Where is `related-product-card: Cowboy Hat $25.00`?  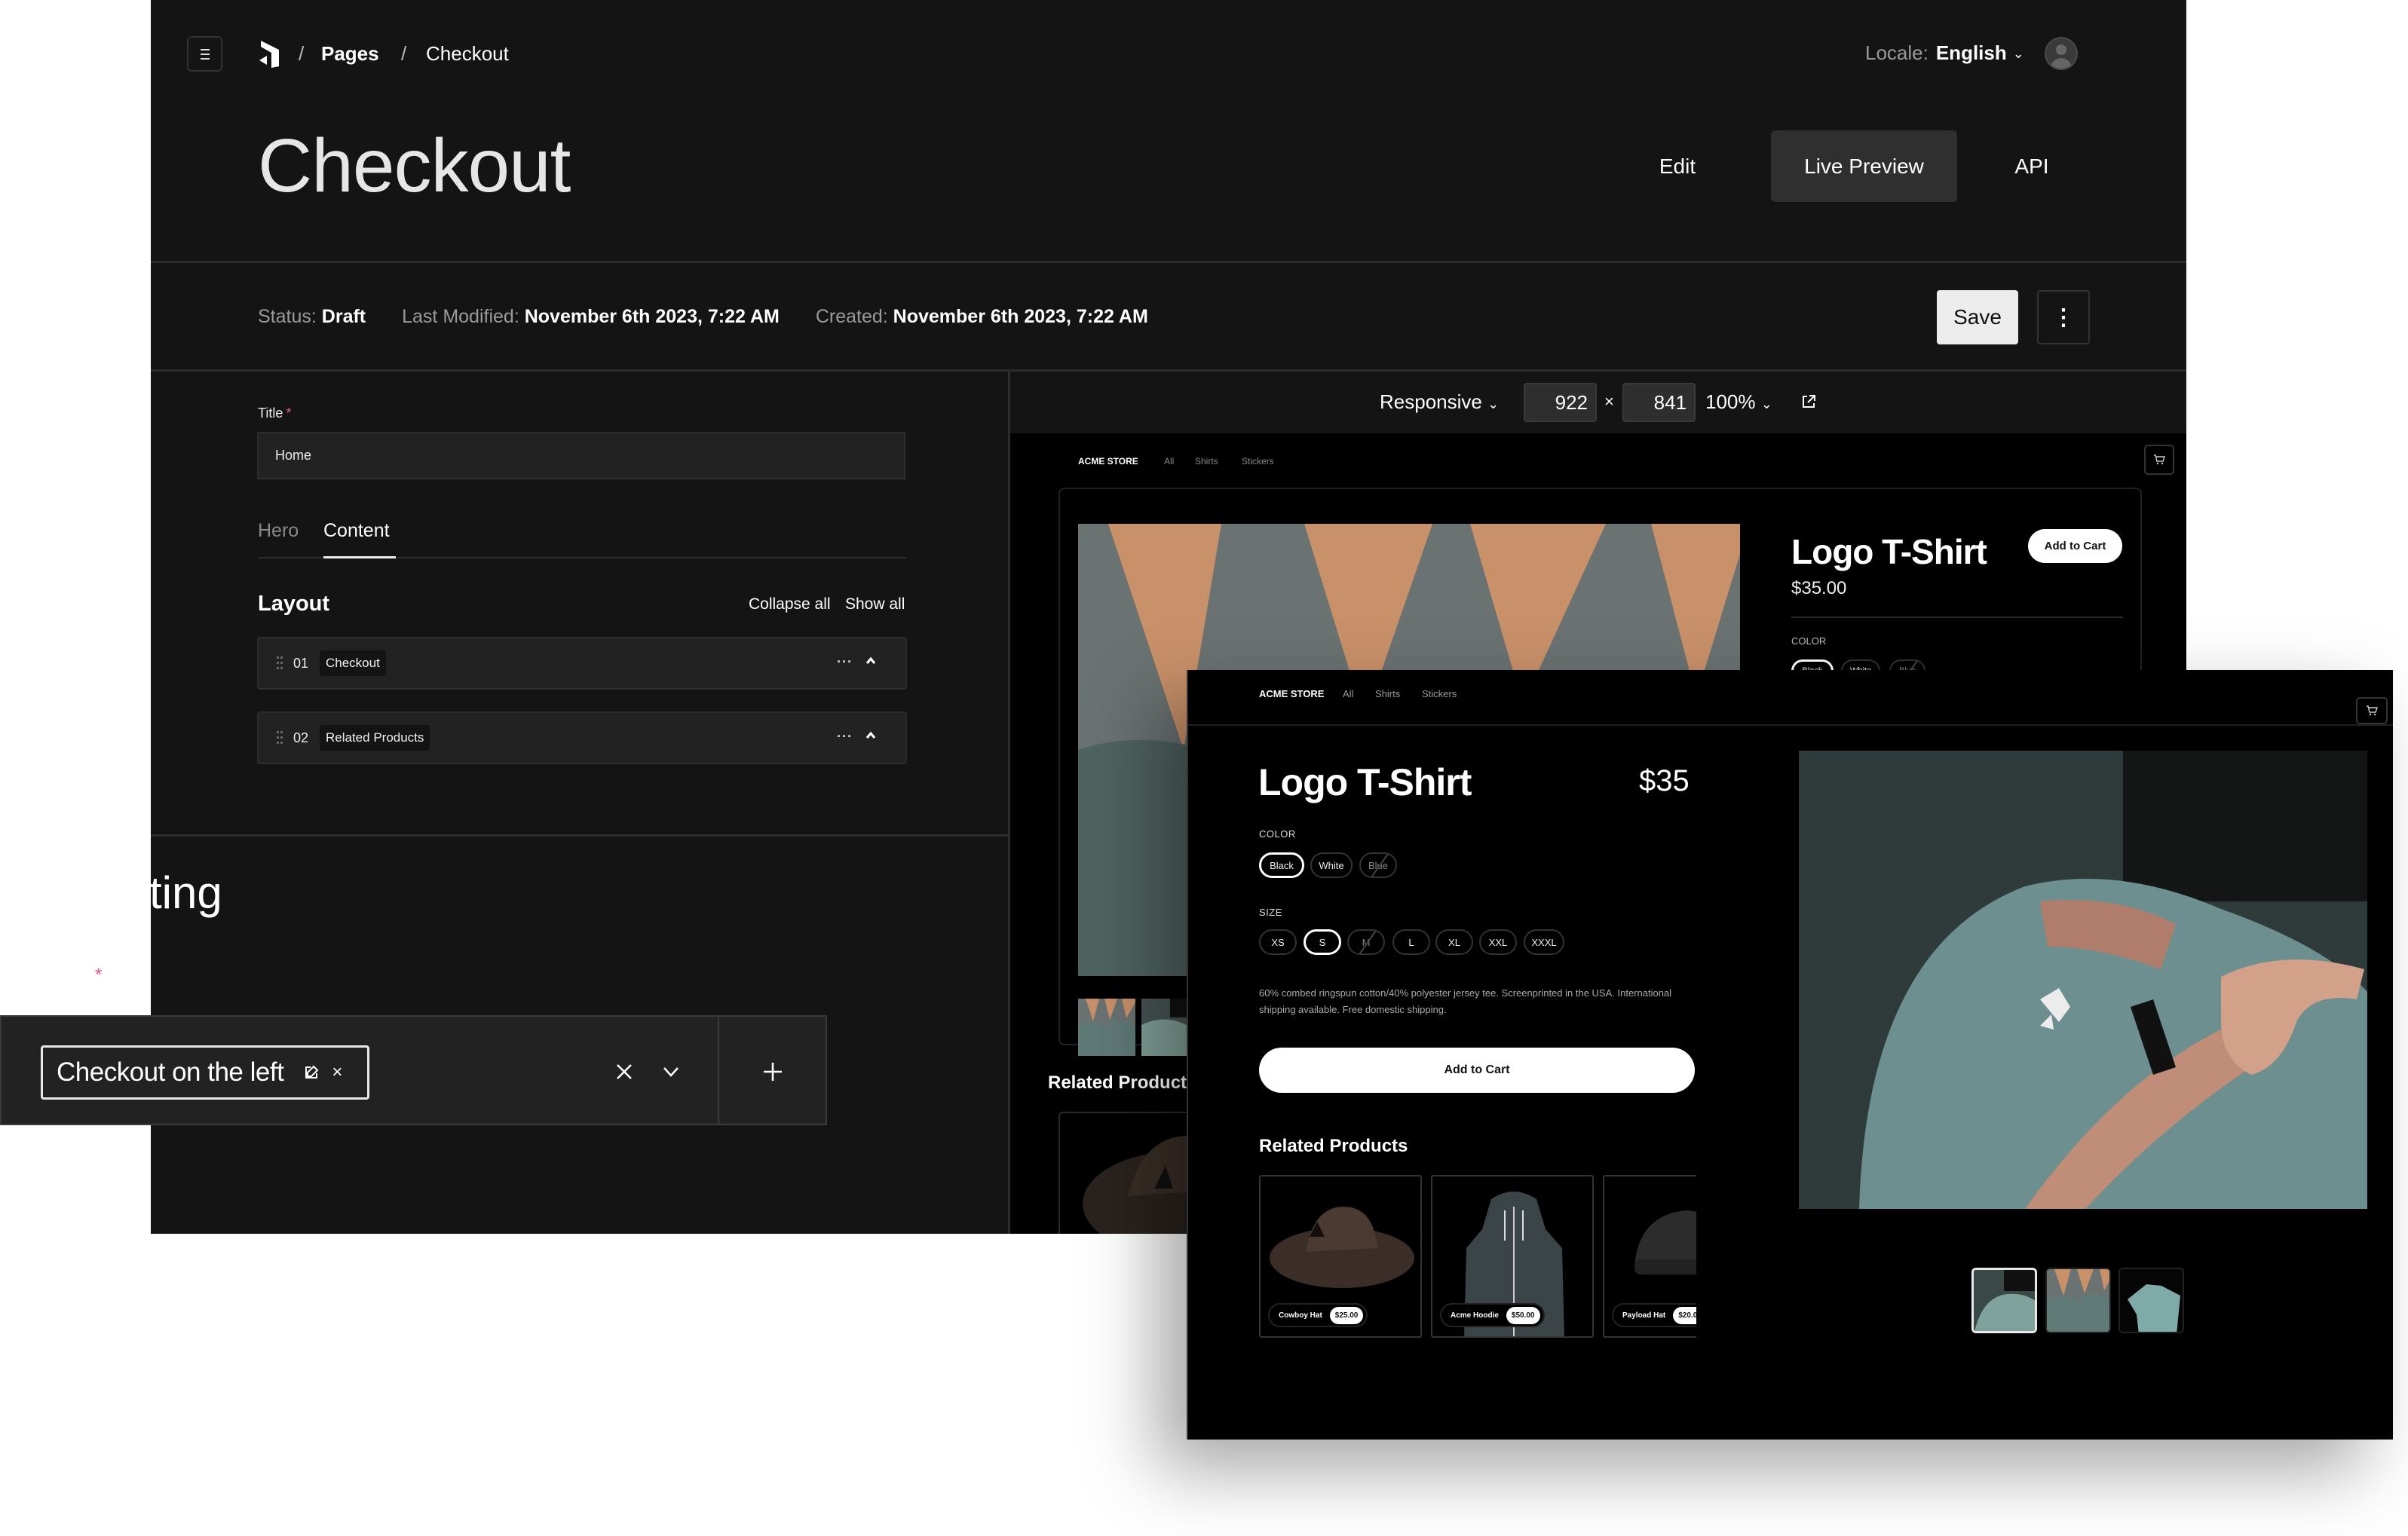
related-product-card: Cowboy Hat $25.00 is located at coordinates (1340, 1256).